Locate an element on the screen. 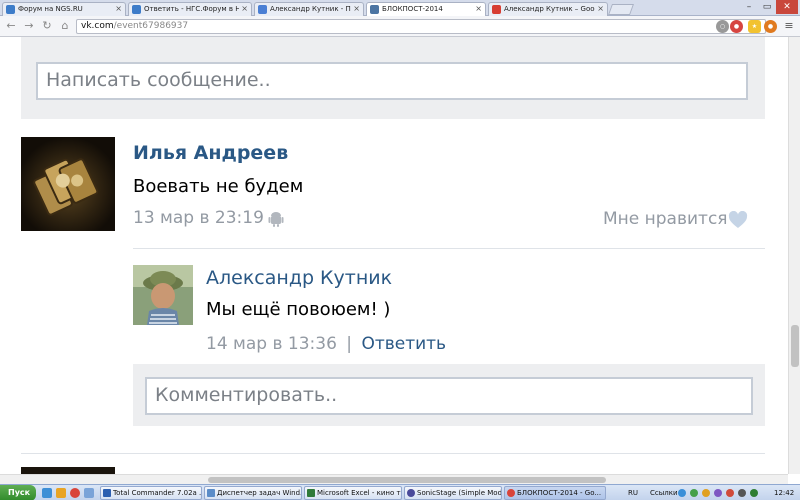  post-text: Воевать не будем is located at coordinates (218, 186).